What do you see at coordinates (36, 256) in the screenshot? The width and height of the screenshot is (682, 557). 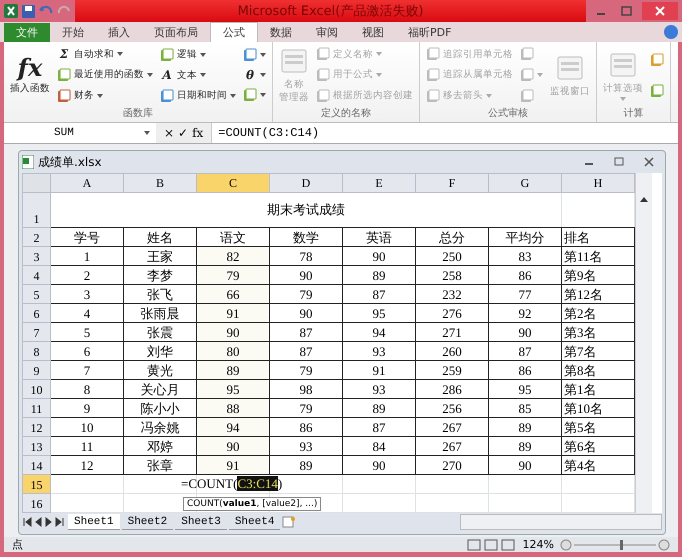 I see `row-header: 3` at bounding box center [36, 256].